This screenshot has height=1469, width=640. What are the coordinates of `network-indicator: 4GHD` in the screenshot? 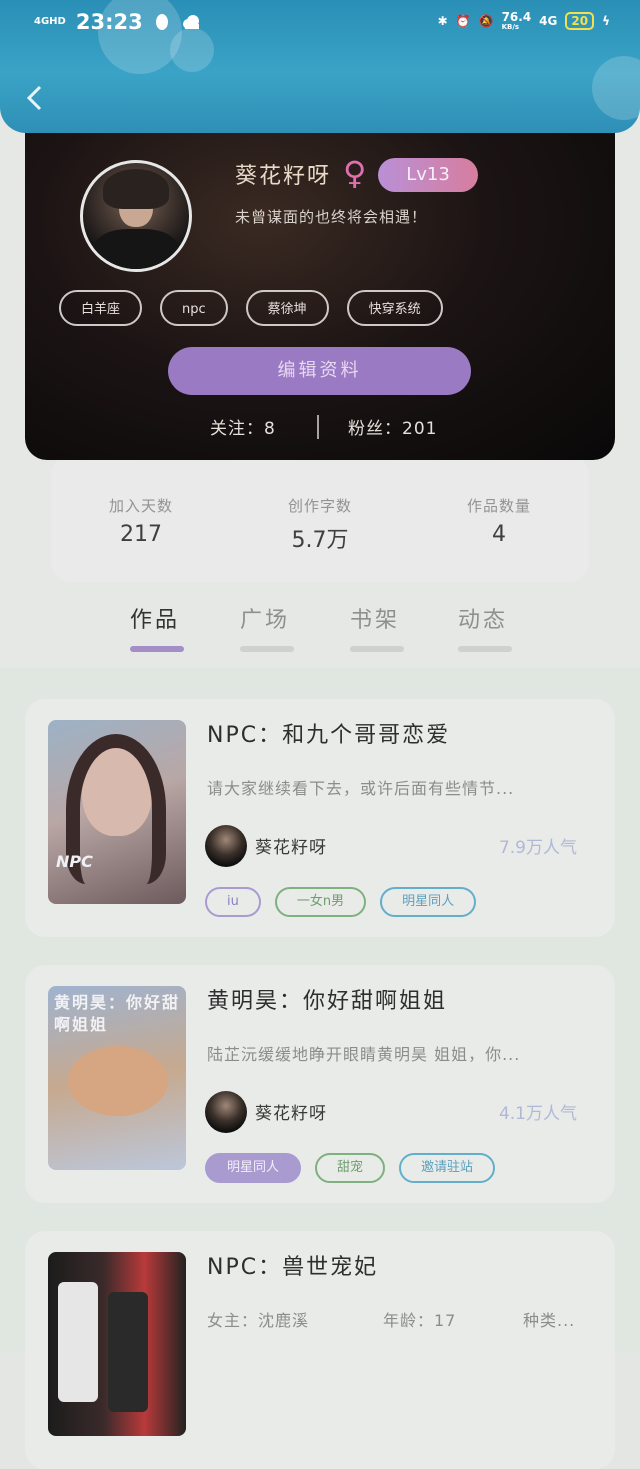 It's located at (50, 21).